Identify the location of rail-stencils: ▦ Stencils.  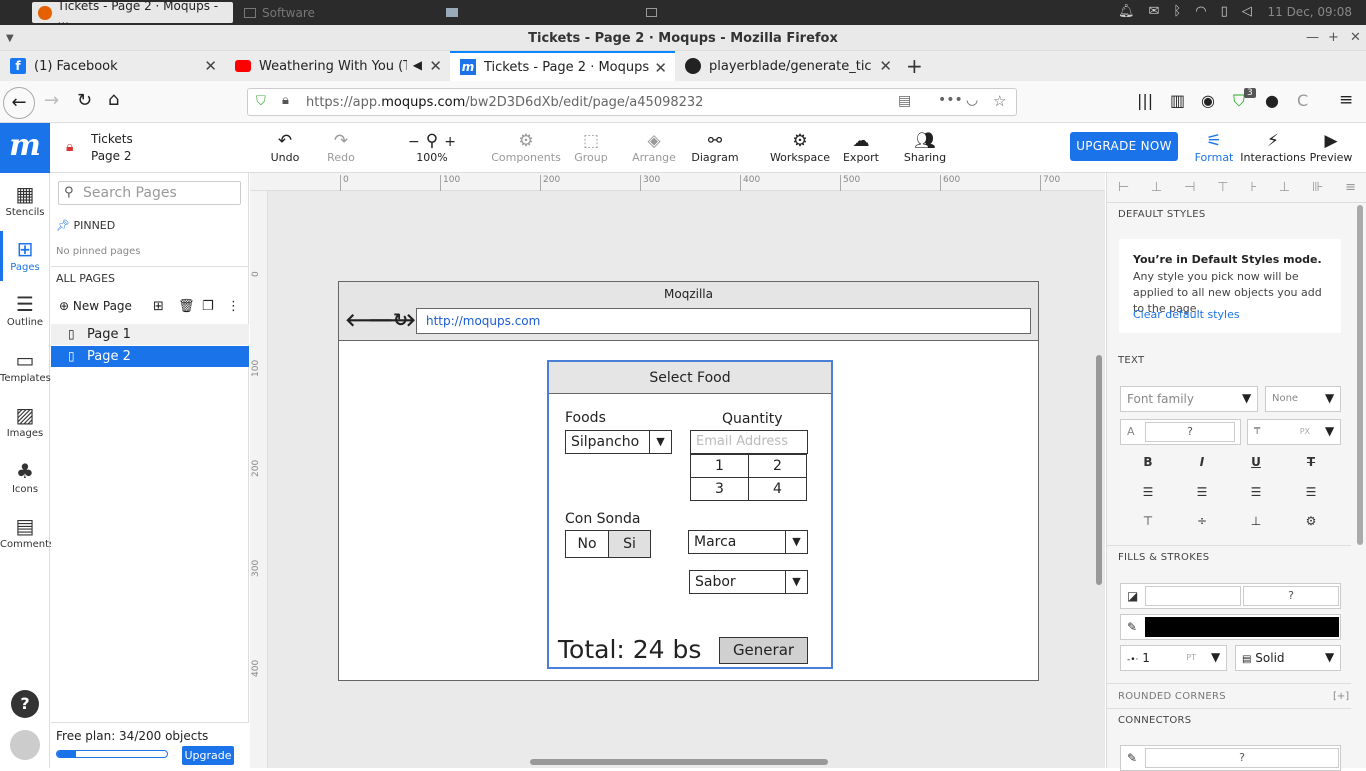
(25, 199).